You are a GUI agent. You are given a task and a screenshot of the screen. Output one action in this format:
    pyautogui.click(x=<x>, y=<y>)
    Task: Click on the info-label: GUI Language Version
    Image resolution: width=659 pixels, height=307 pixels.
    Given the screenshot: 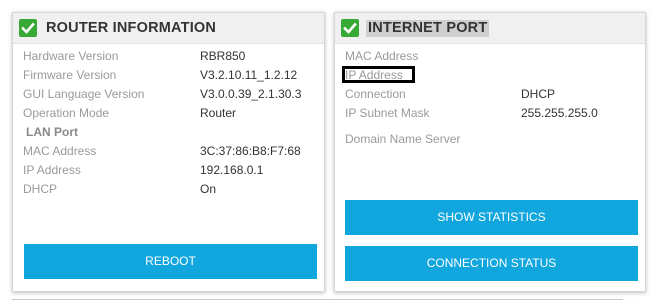 What is the action you would take?
    pyautogui.click(x=84, y=94)
    